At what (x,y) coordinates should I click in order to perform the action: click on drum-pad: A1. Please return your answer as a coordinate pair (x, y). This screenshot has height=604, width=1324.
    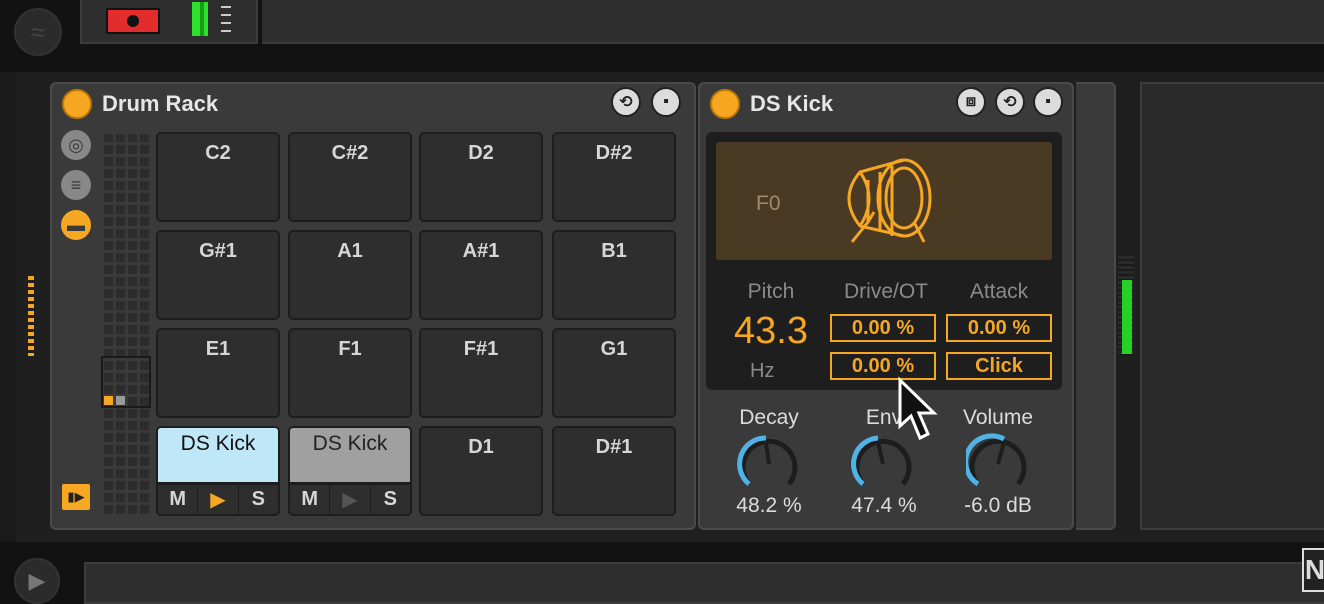
    Looking at the image, I should click on (350, 275).